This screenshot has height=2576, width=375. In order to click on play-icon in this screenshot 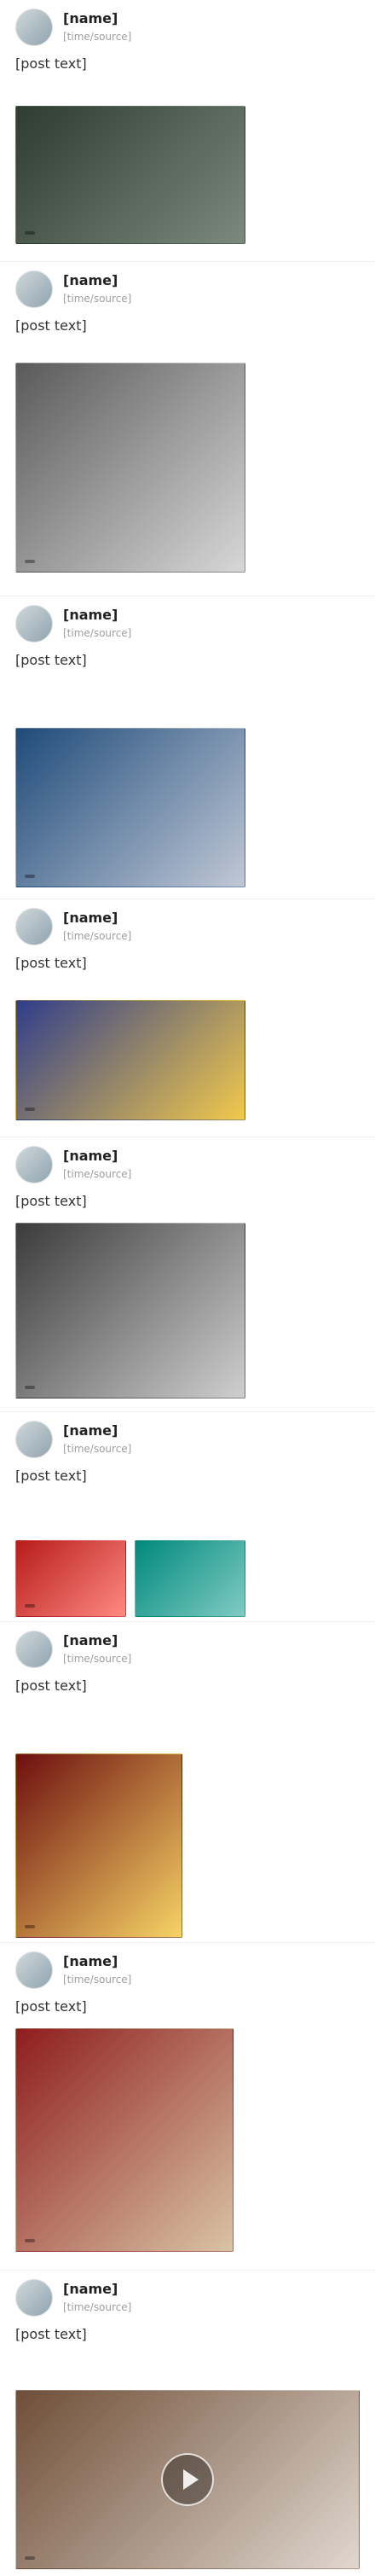, I will do `click(187, 2479)`.